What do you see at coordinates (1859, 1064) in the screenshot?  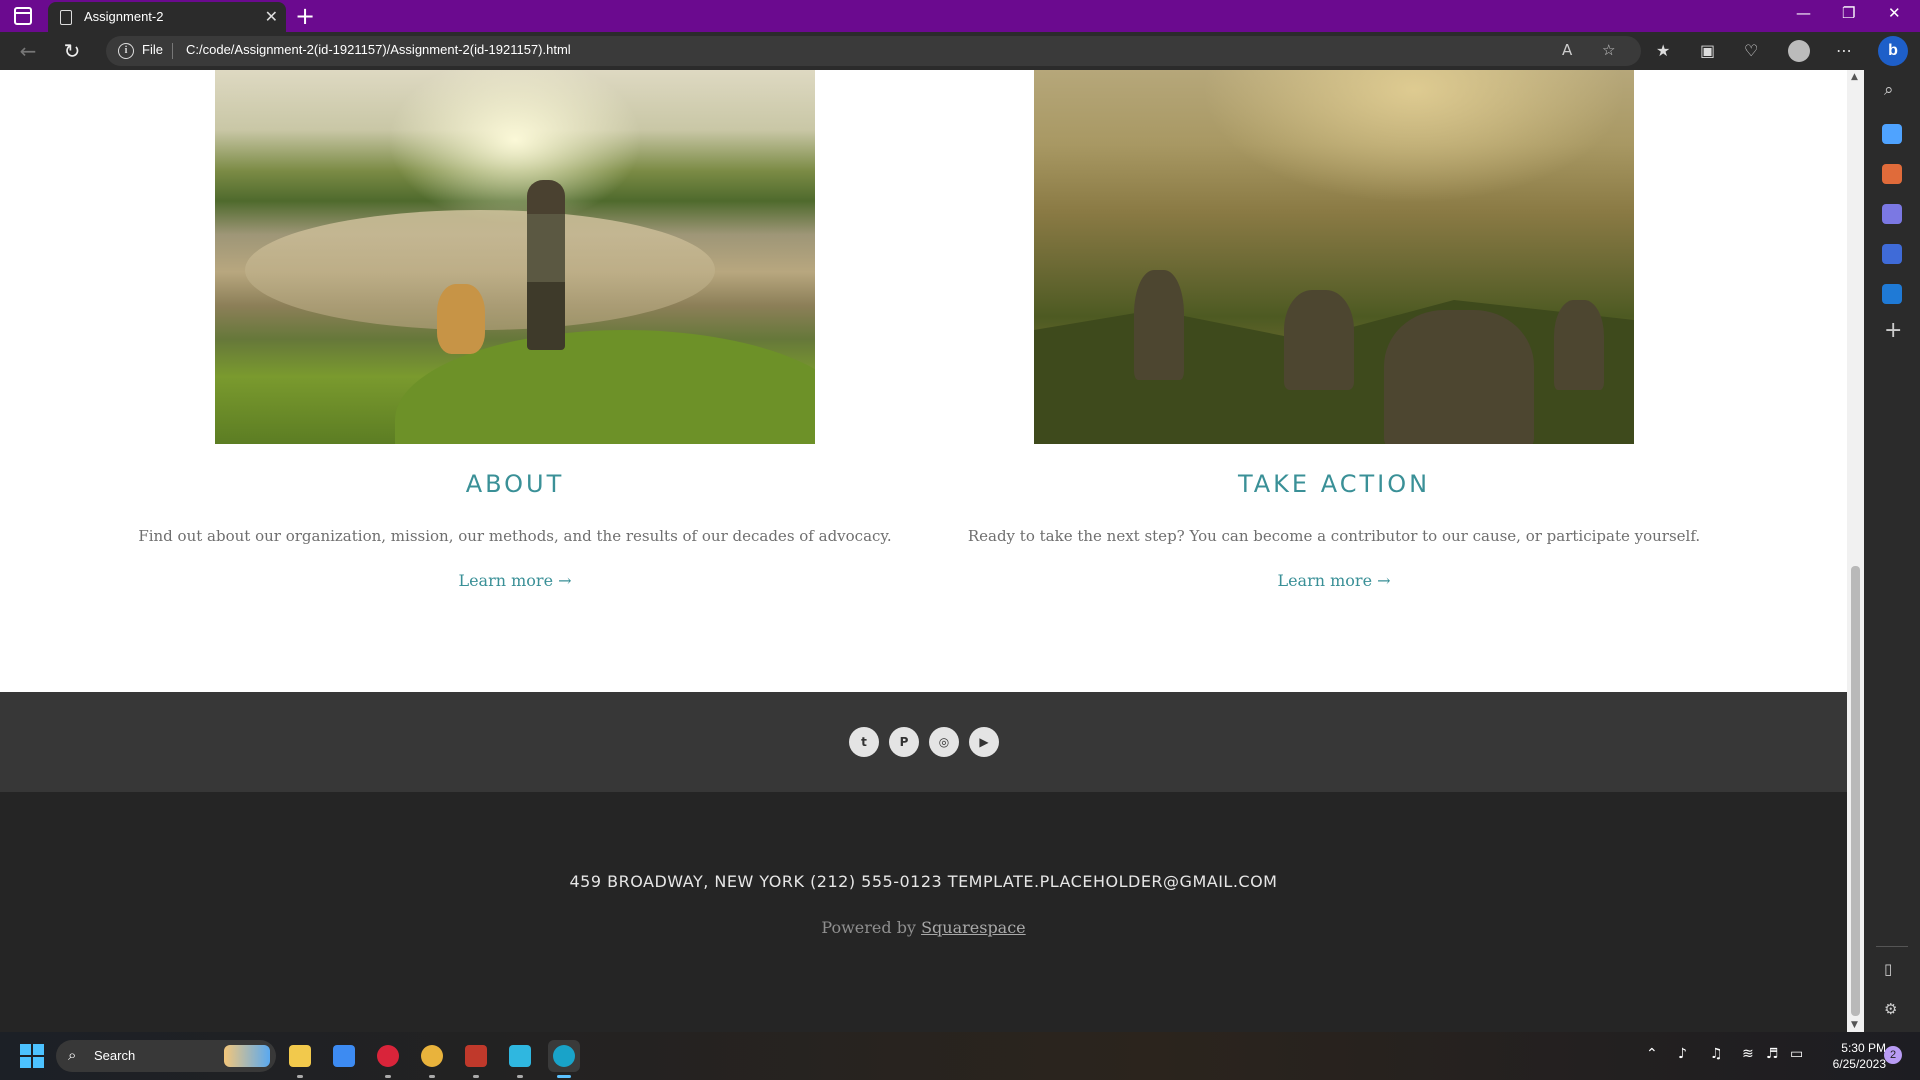 I see `clock-date: 6/25/2023` at bounding box center [1859, 1064].